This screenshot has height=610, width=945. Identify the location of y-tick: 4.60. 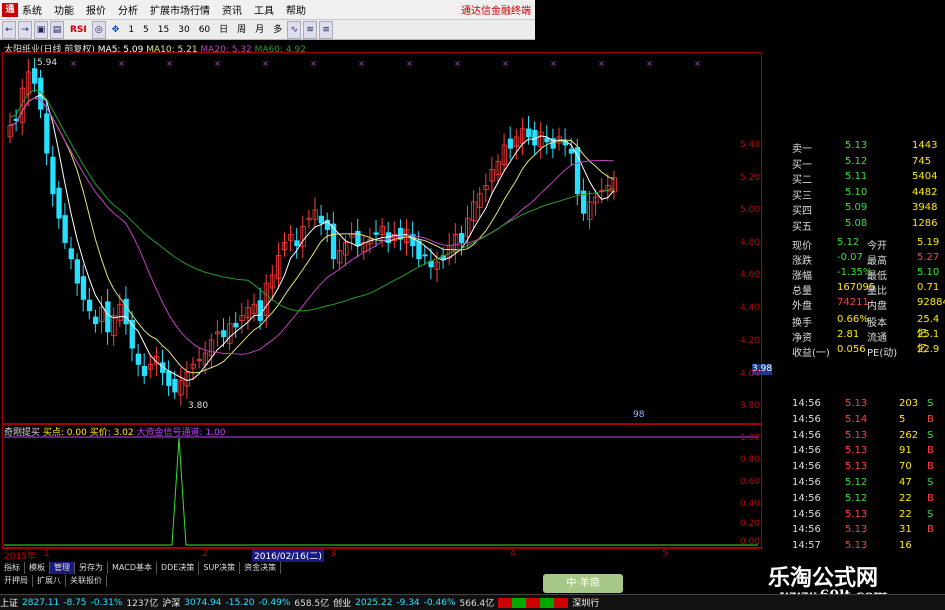
(749, 275).